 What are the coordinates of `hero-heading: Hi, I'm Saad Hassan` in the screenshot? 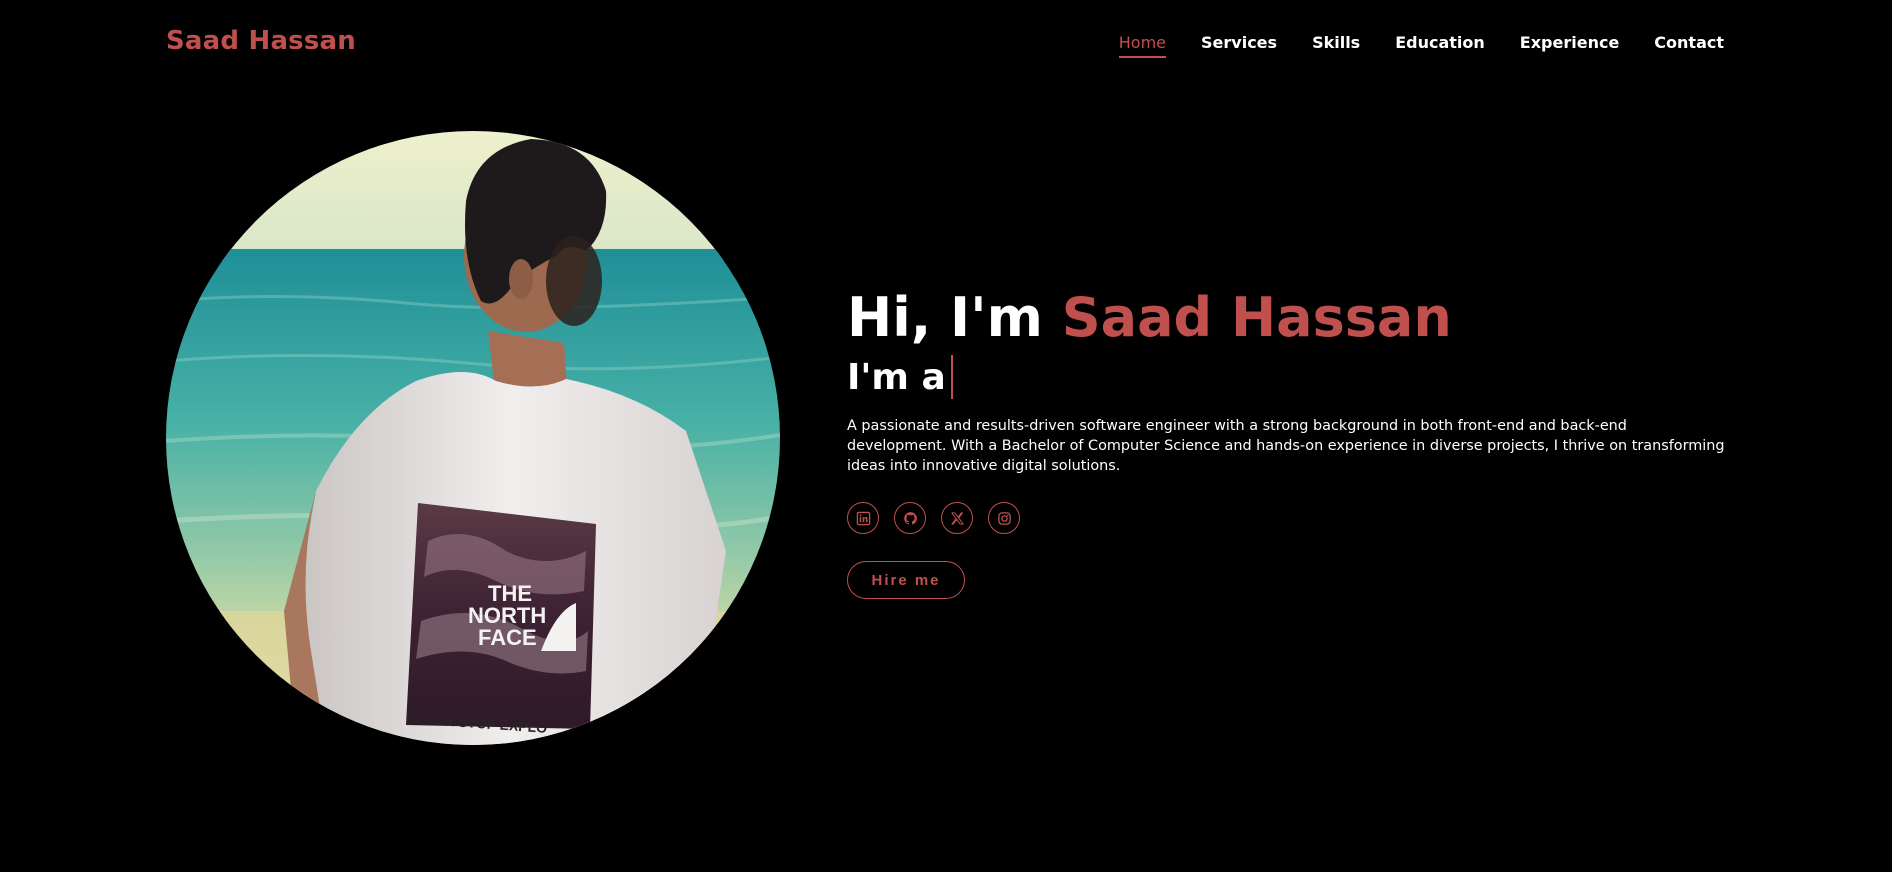 It's located at (1287, 318).